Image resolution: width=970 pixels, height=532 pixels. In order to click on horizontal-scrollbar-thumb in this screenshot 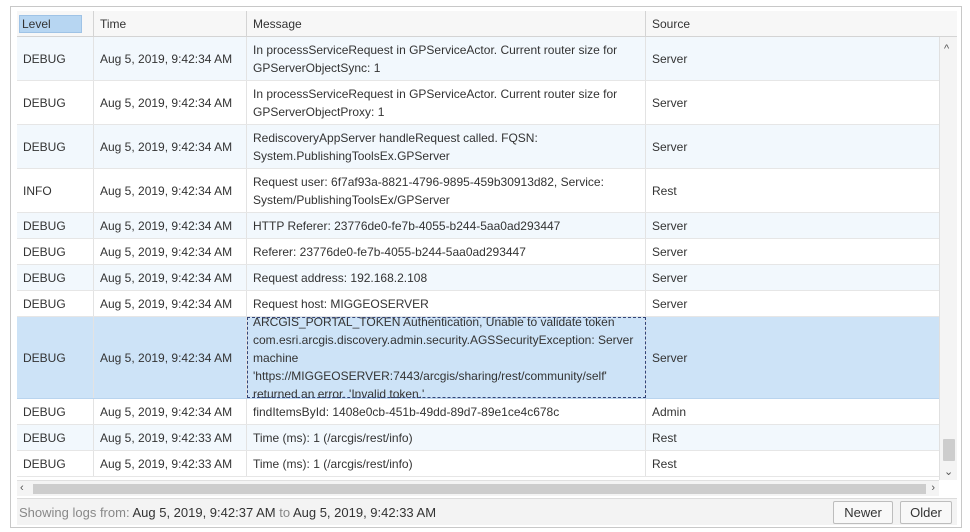, I will do `click(479, 489)`.